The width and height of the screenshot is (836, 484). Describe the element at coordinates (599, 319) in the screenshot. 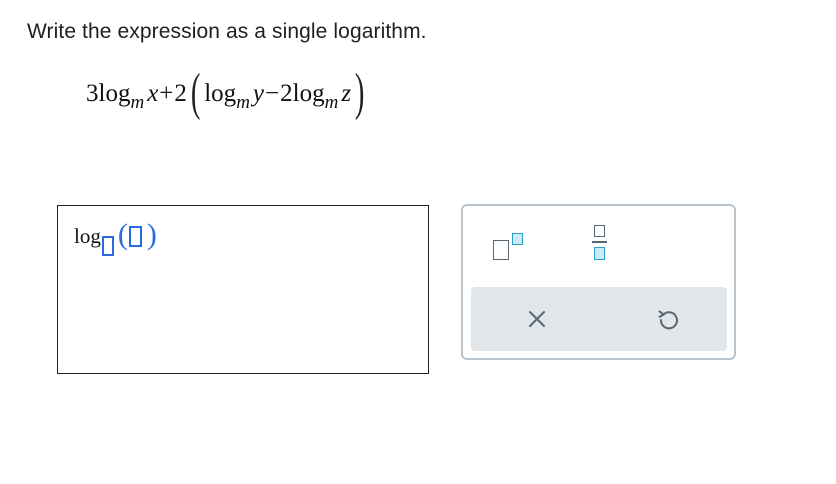

I see `action-bar` at that location.